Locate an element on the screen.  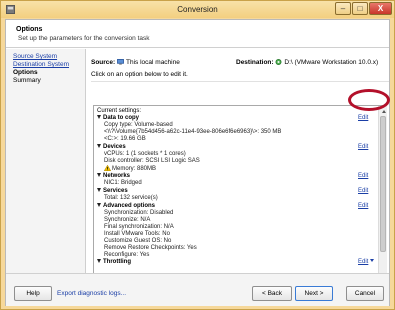
nav-item-source-system: Source System is located at coordinates (35, 56).